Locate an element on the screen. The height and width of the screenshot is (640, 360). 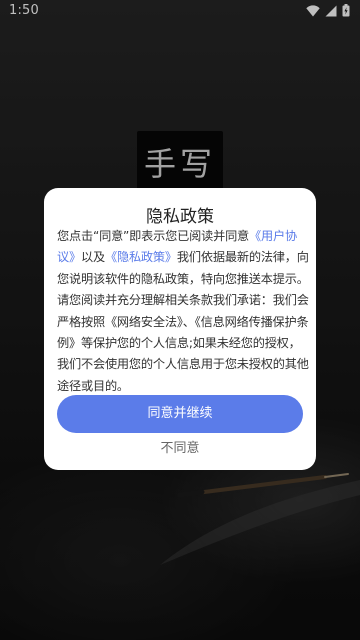
body-text: 以及 is located at coordinates (92, 257).